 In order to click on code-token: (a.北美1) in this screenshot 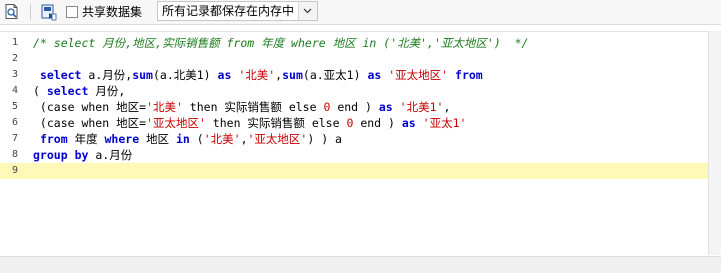, I will do `click(185, 75)`.